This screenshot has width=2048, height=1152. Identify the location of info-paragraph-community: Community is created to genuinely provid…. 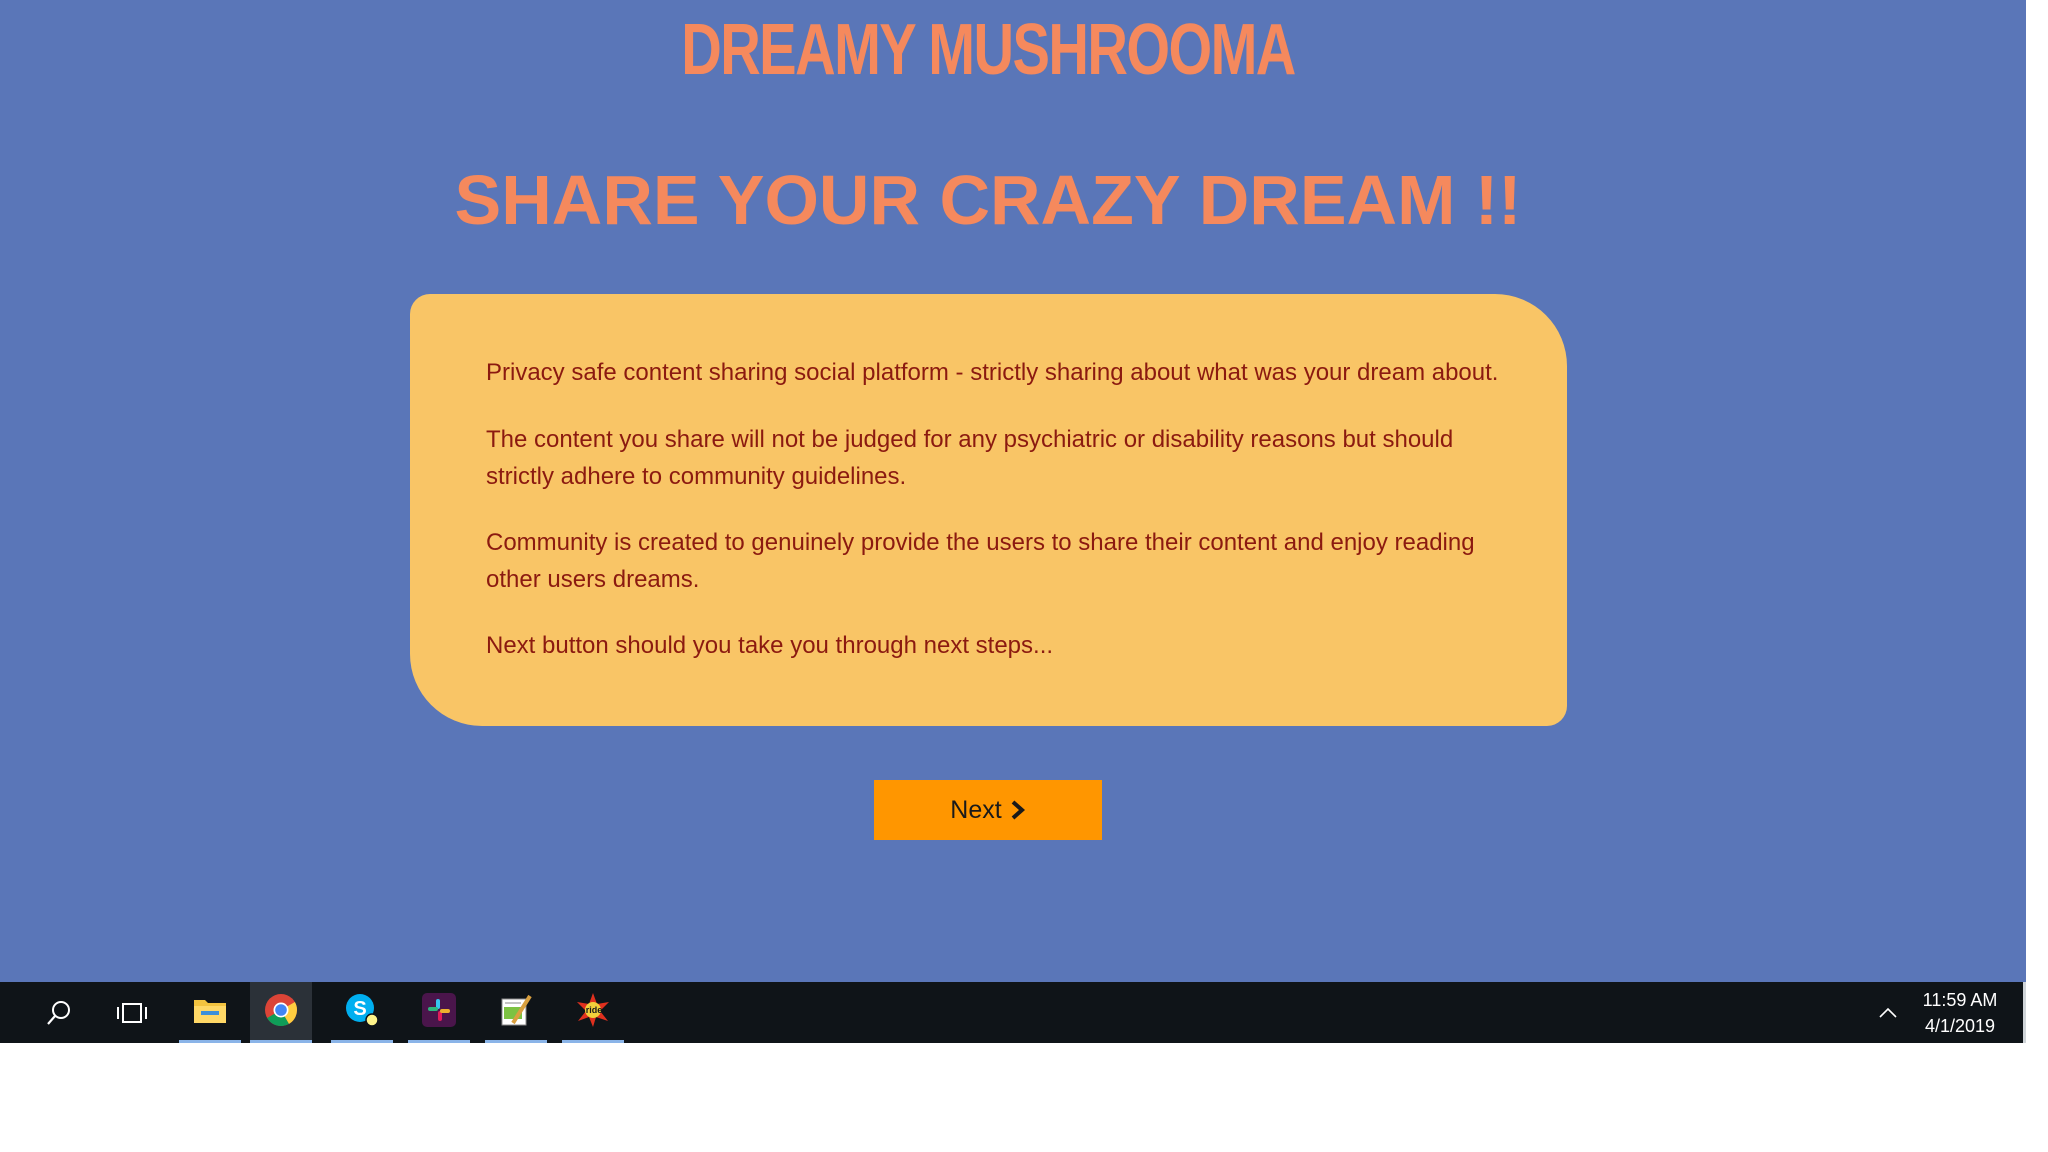
(980, 561).